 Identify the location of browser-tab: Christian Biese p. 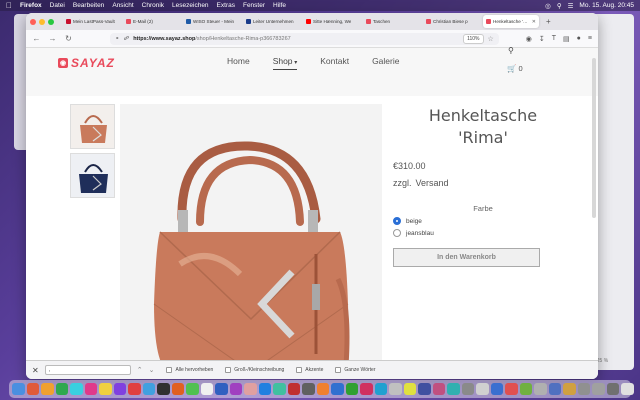
(451, 21).